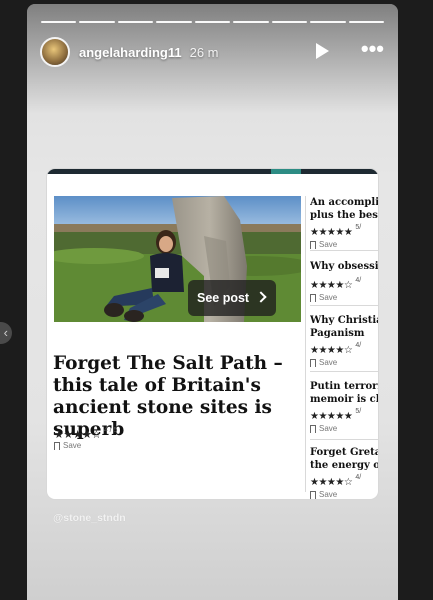 This screenshot has height=600, width=433. What do you see at coordinates (344, 215) in the screenshot?
I see `related-article-title-line: plus the best` at bounding box center [344, 215].